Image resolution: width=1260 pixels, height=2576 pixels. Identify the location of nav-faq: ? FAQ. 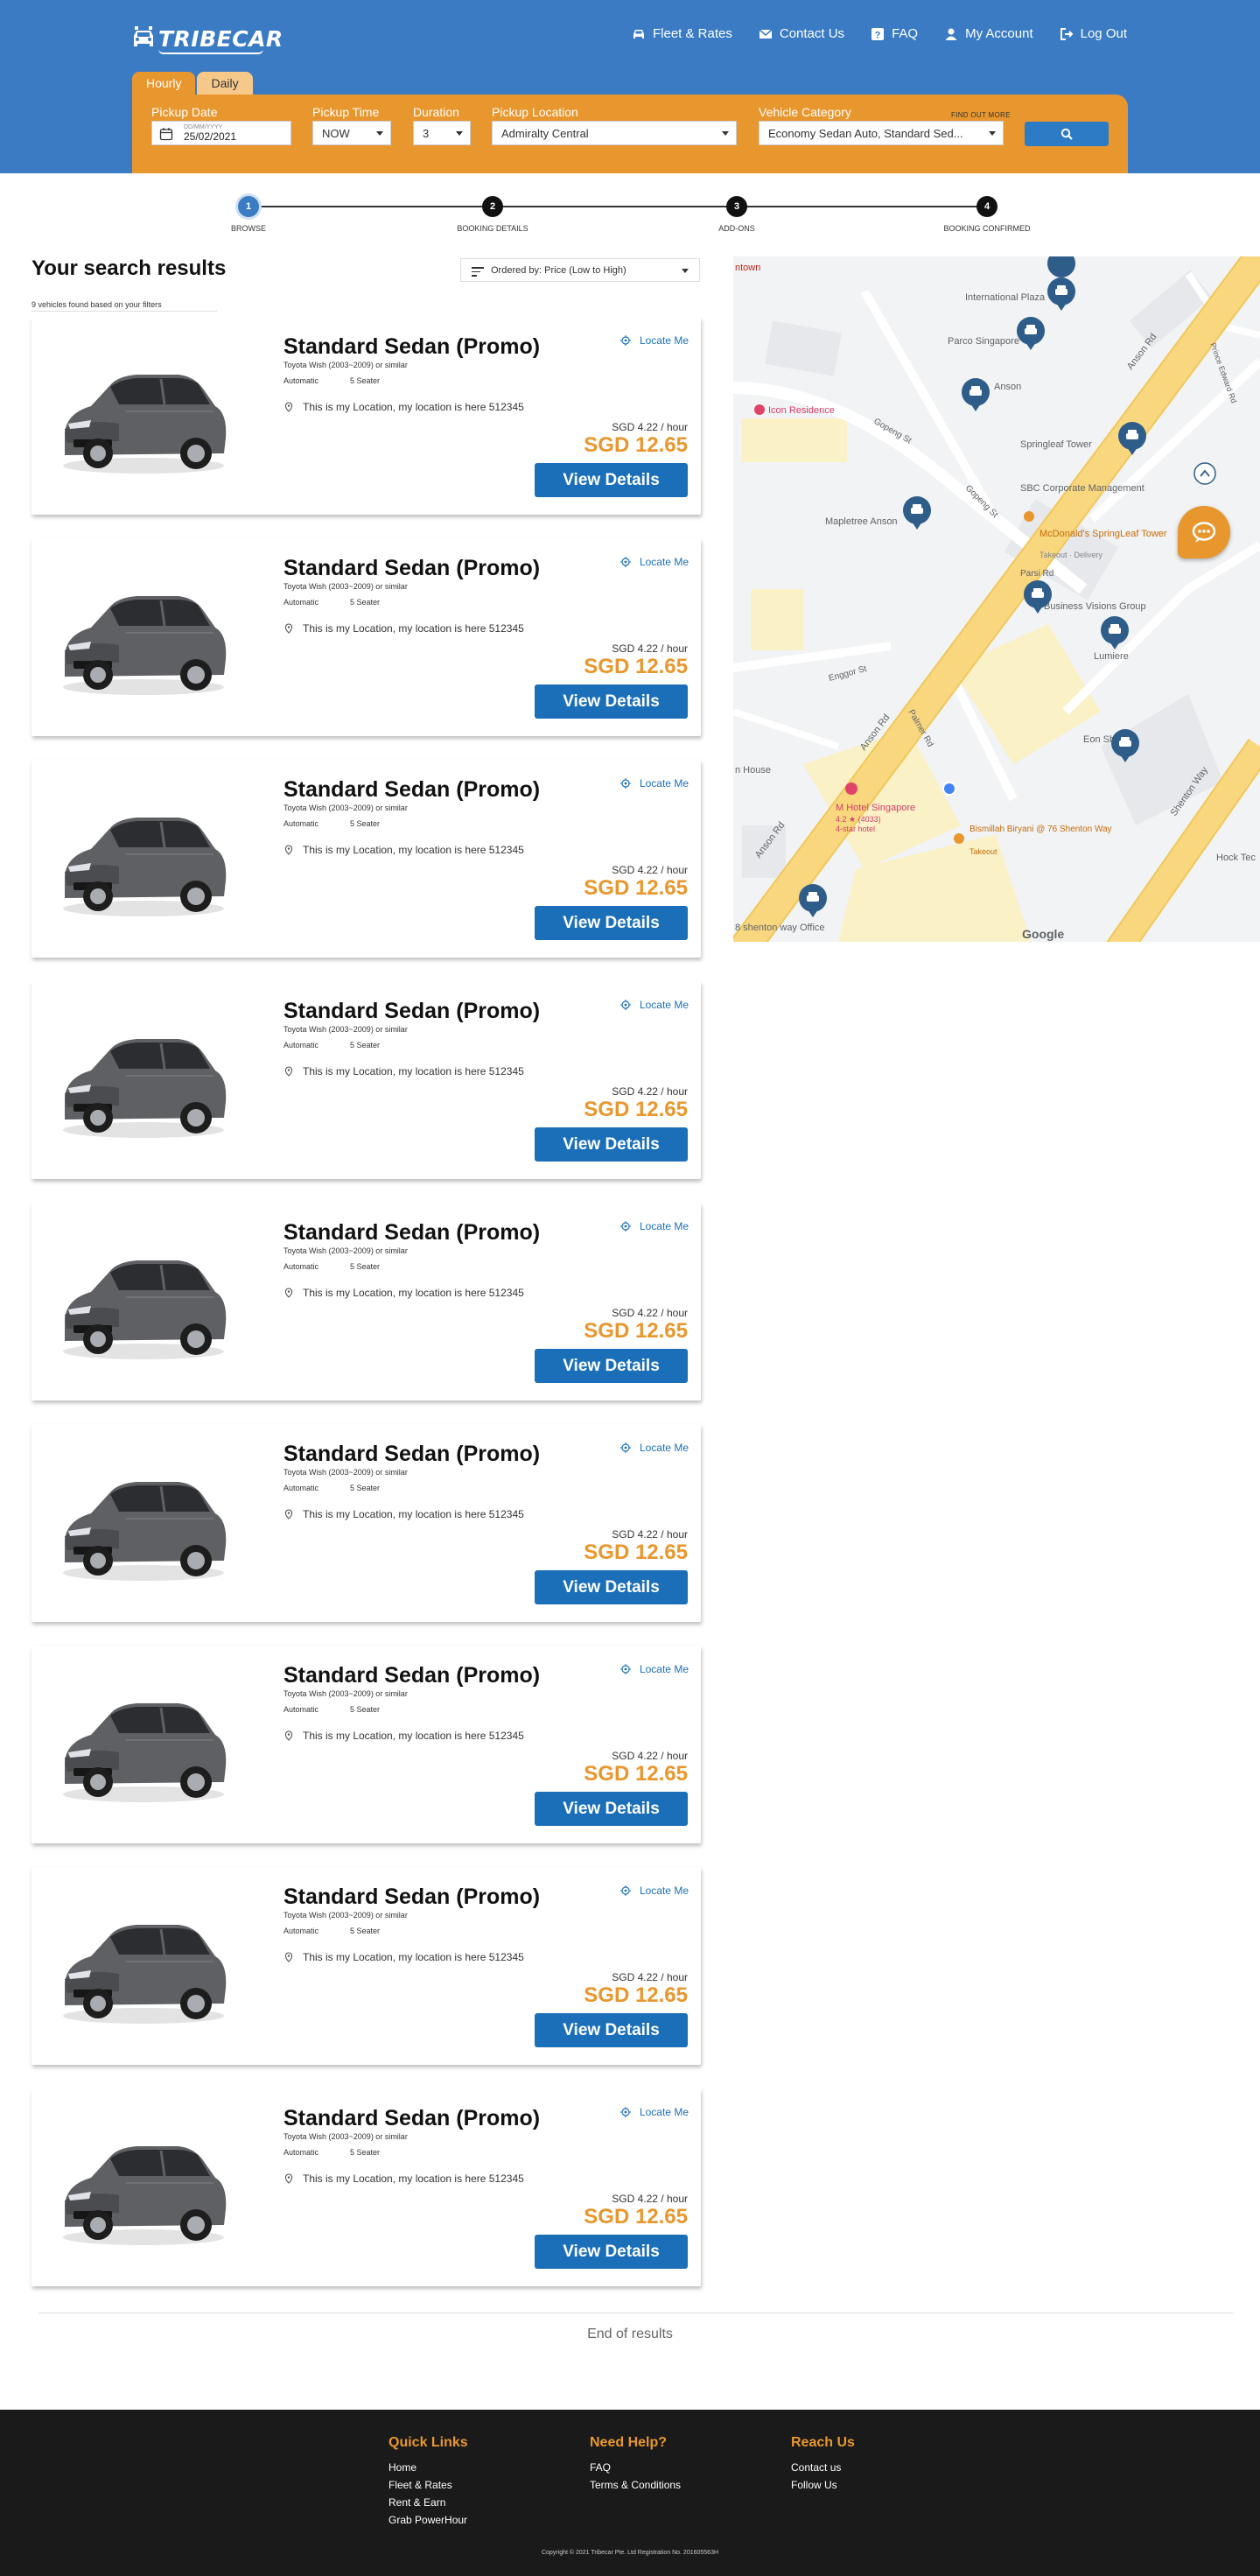
(894, 33).